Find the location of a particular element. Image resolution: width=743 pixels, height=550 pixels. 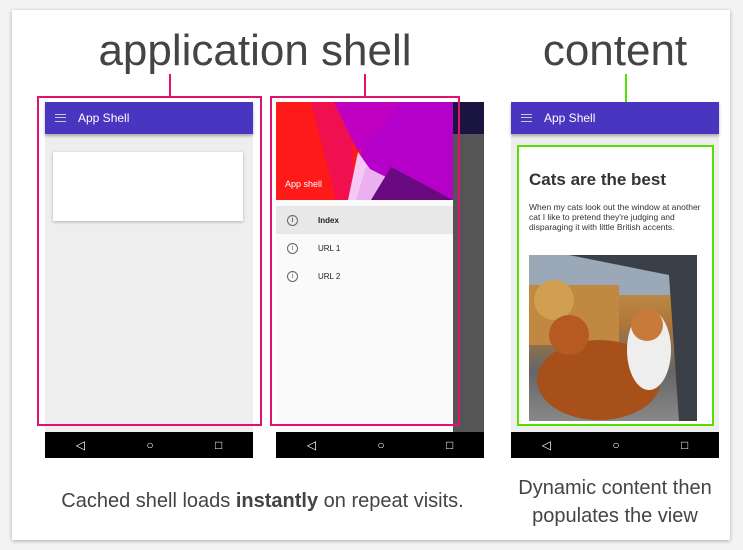

shell-connector-left is located at coordinates (170, 85).